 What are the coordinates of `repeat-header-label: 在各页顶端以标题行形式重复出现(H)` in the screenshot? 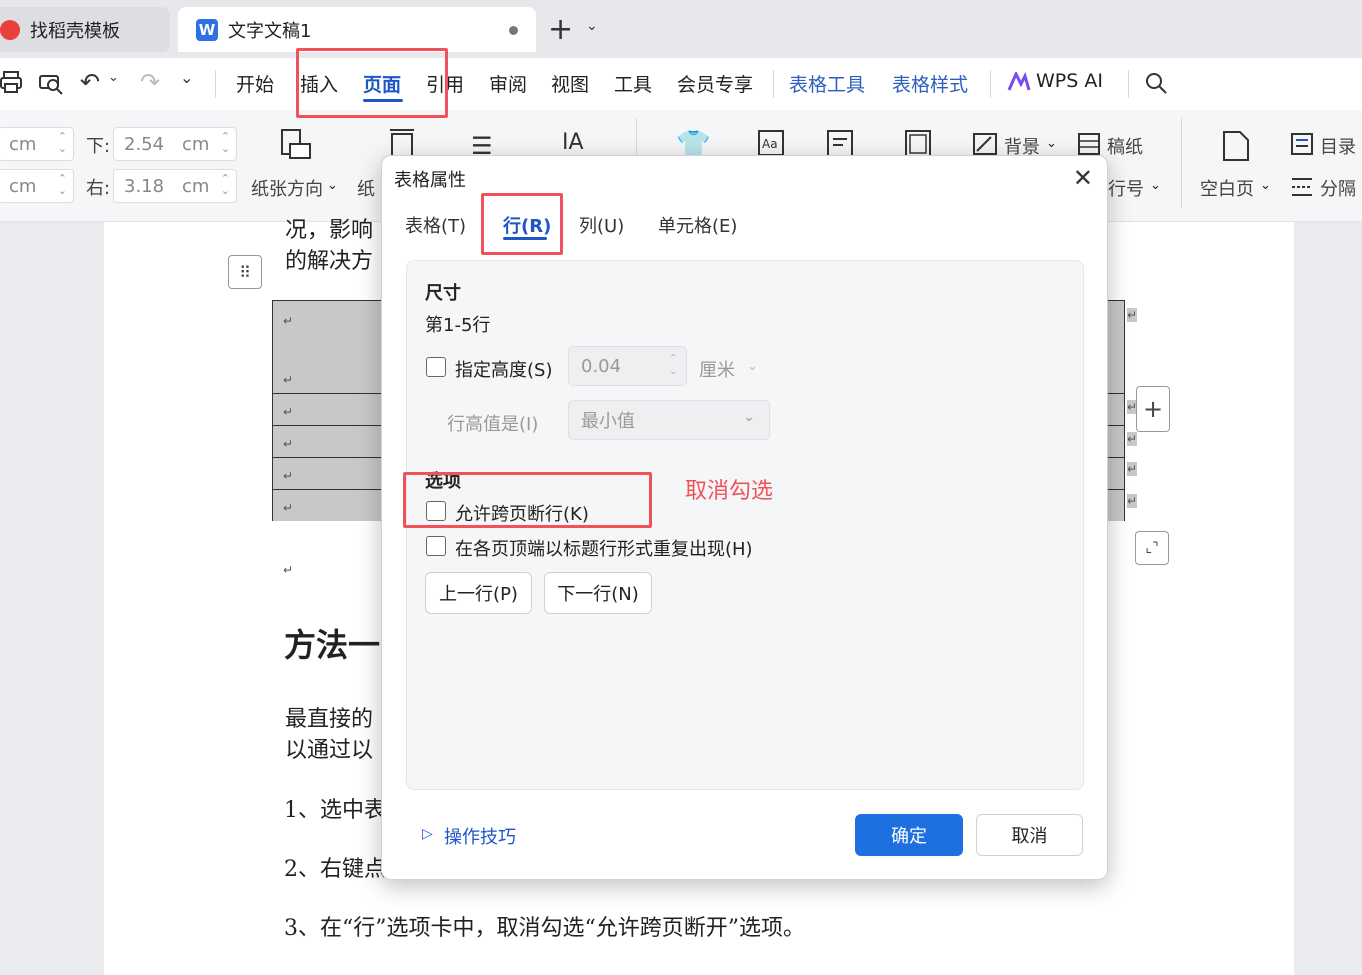 It's located at (604, 548).